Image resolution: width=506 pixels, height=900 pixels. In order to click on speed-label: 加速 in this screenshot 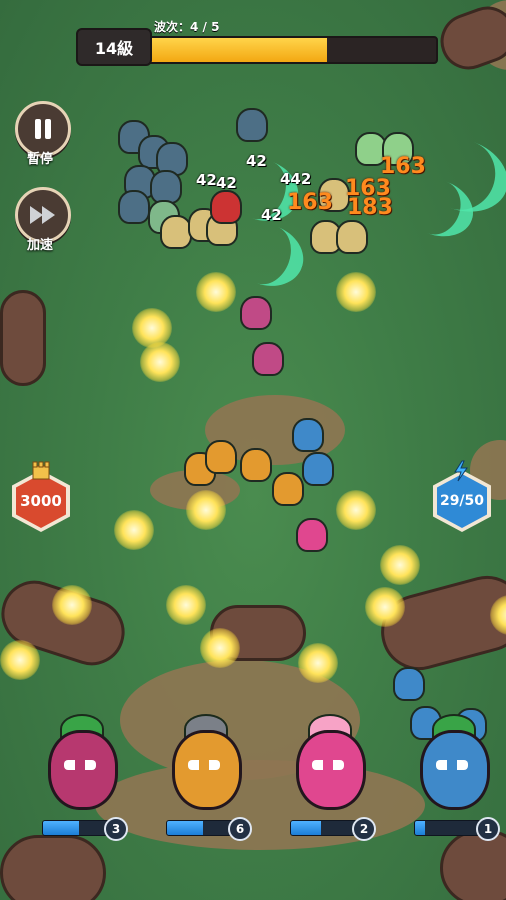, I will do `click(39, 245)`.